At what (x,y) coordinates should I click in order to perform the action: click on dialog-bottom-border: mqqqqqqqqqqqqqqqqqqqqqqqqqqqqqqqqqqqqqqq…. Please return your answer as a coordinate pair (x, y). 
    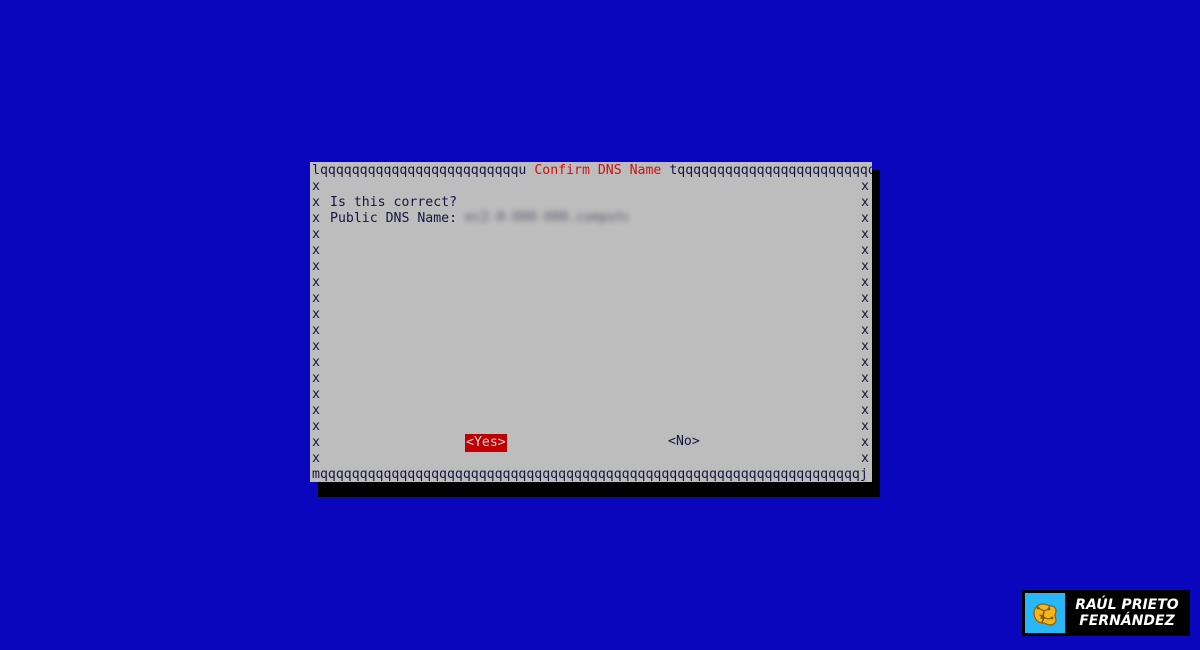
    Looking at the image, I should click on (590, 474).